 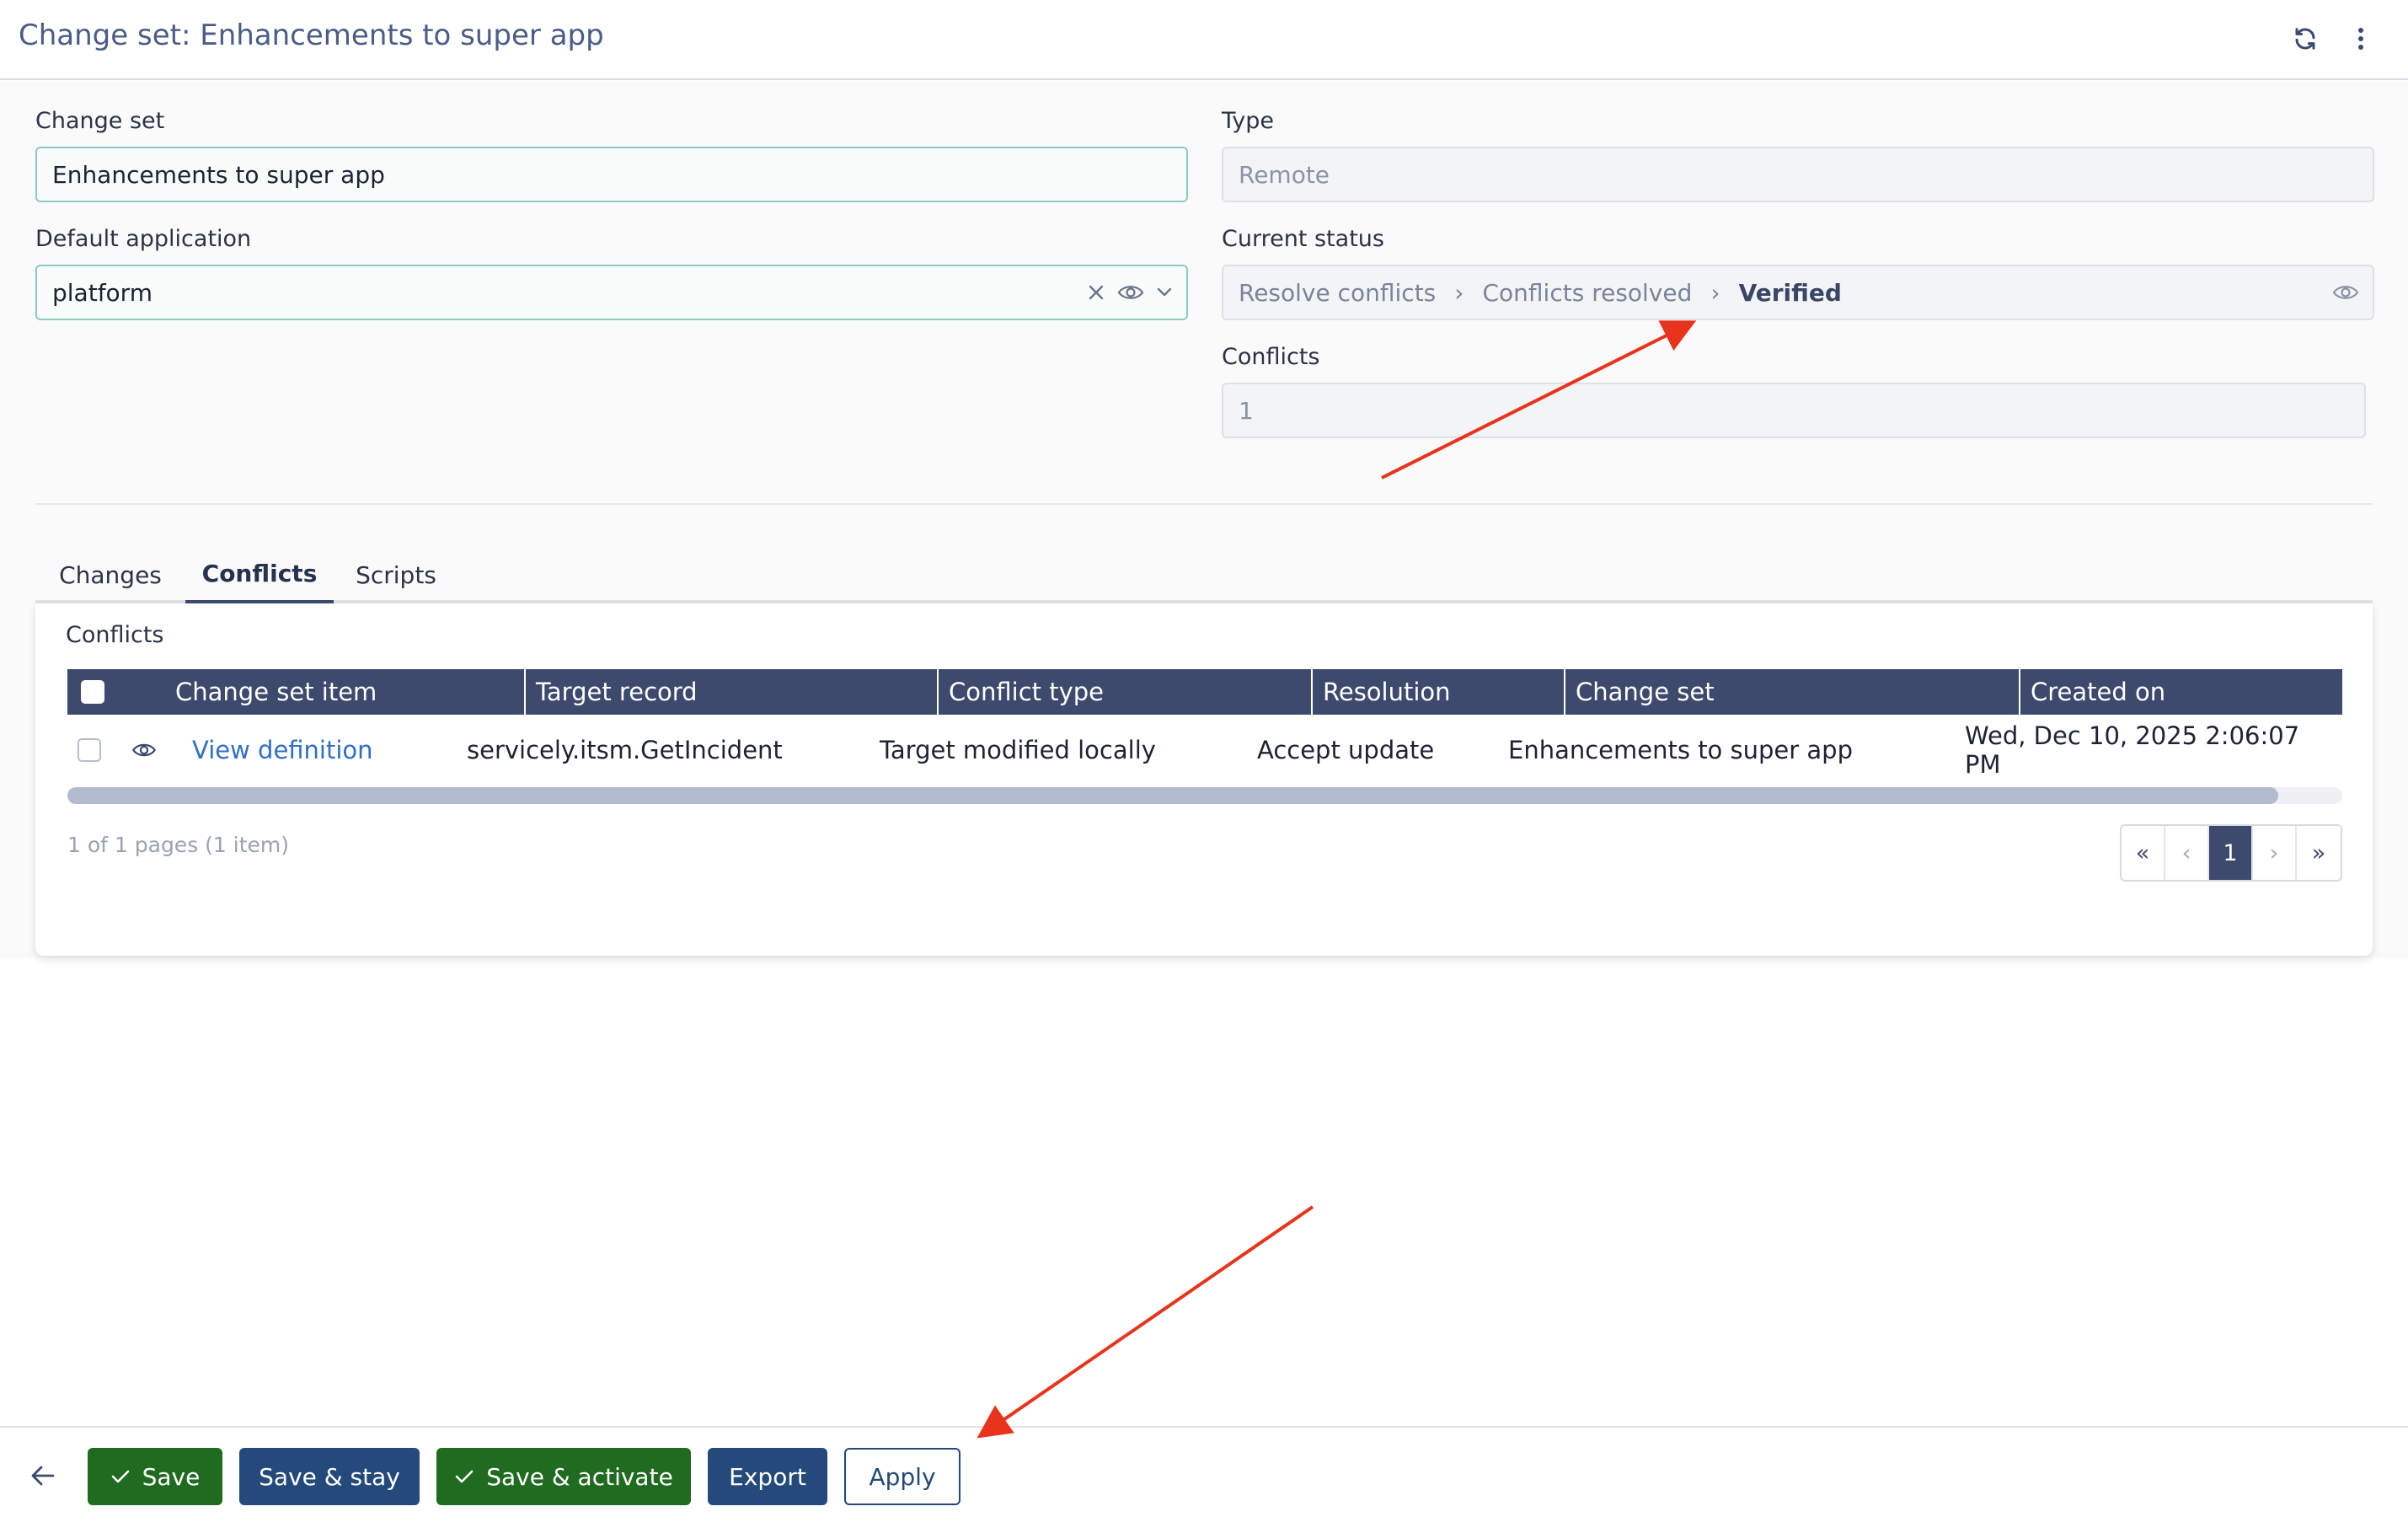 What do you see at coordinates (1439, 692) in the screenshot?
I see `column-header-resolution: Resolution` at bounding box center [1439, 692].